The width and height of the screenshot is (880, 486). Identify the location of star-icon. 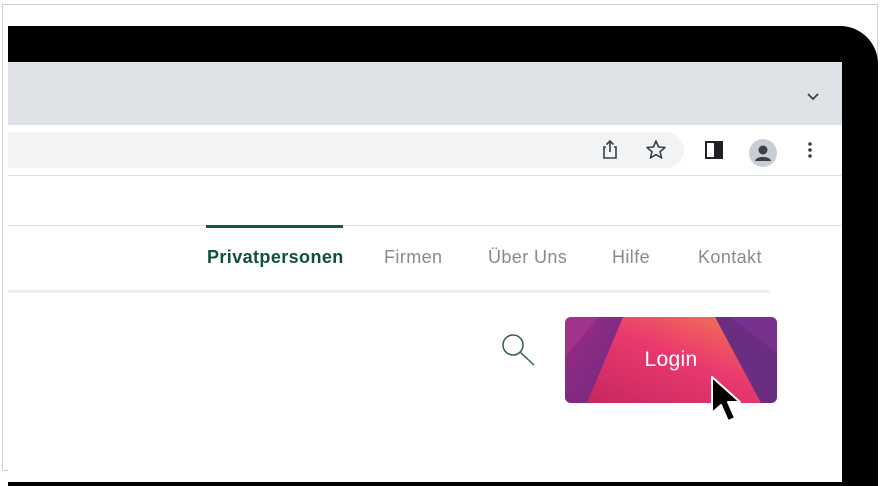
(656, 150).